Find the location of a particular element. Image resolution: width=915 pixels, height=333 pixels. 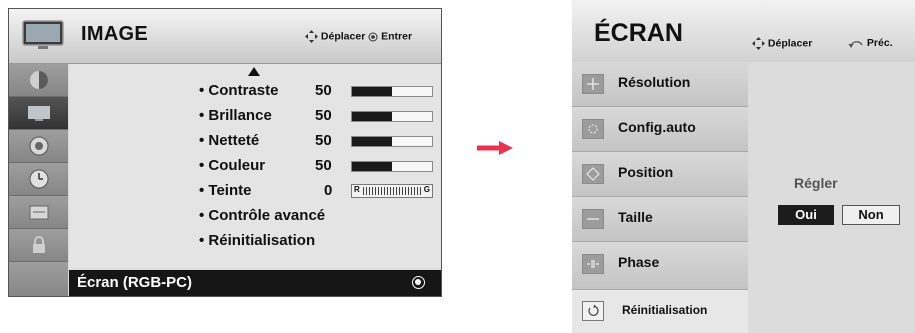

menu-item-auto-config: Config.auto is located at coordinates (660, 129).